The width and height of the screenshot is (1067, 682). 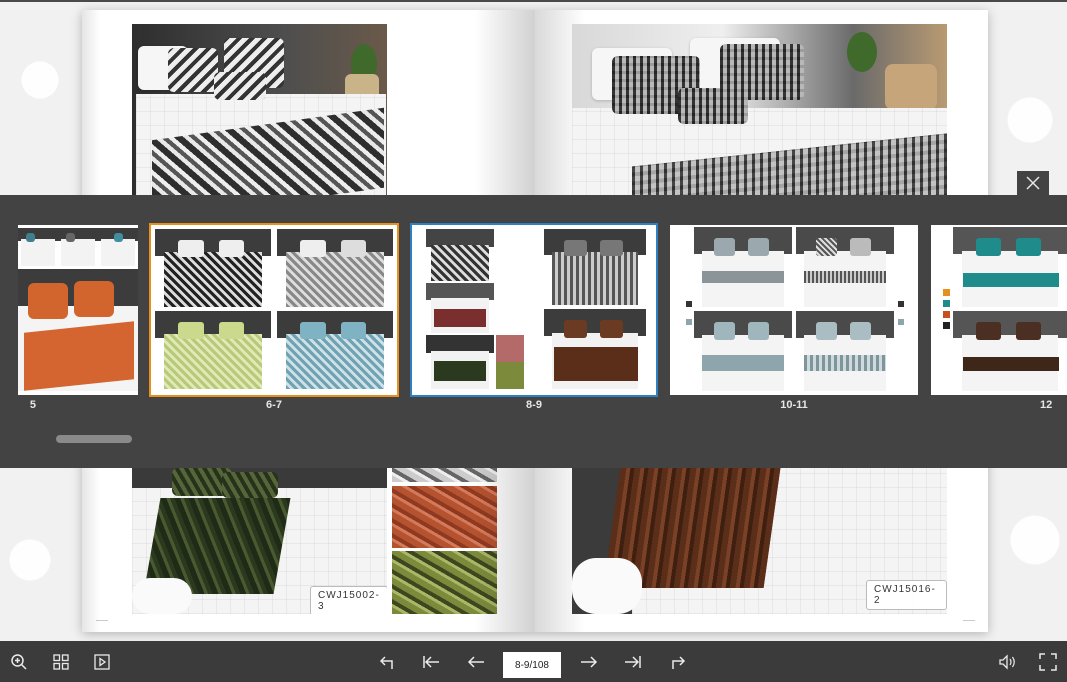 I want to click on page-indicator: 8-9/108, so click(x=532, y=665).